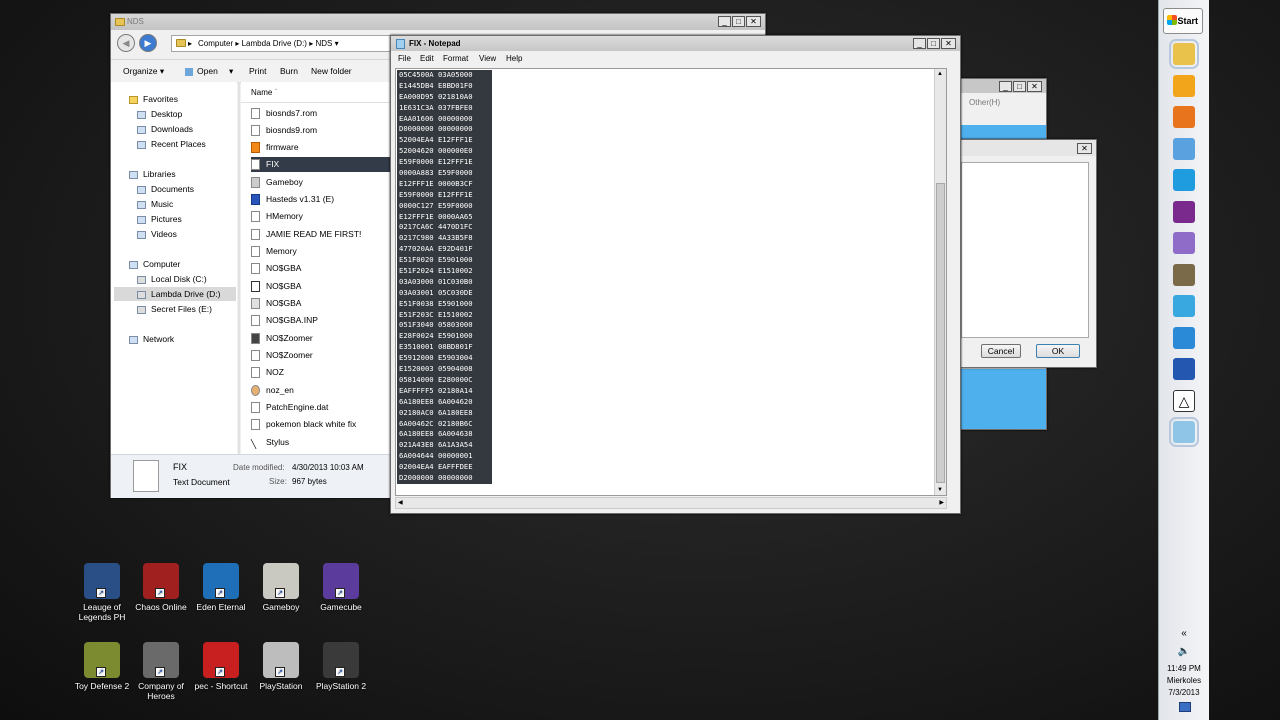 The width and height of the screenshot is (1280, 720). I want to click on file-item: JAMIE READ ME FIRST!, so click(322, 234).